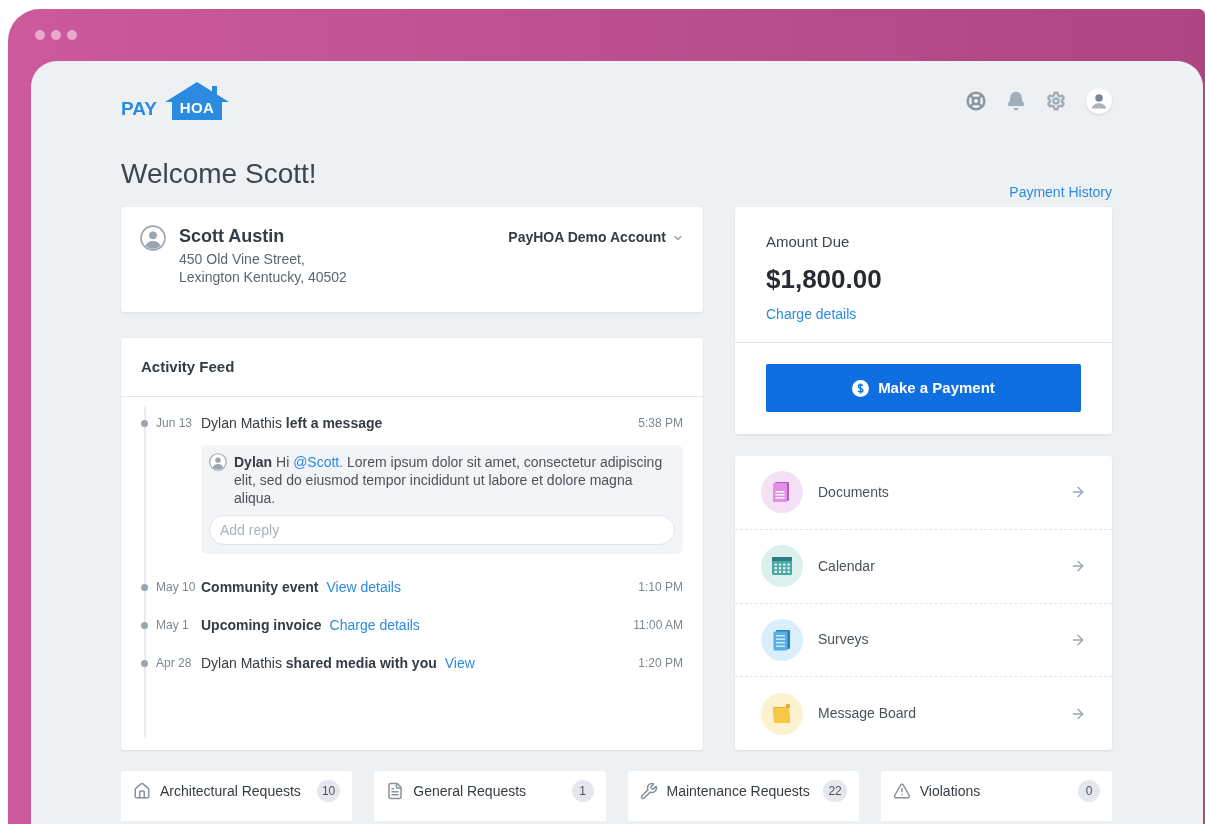 Image resolution: width=1205 pixels, height=824 pixels. I want to click on checklist-icon, so click(782, 639).